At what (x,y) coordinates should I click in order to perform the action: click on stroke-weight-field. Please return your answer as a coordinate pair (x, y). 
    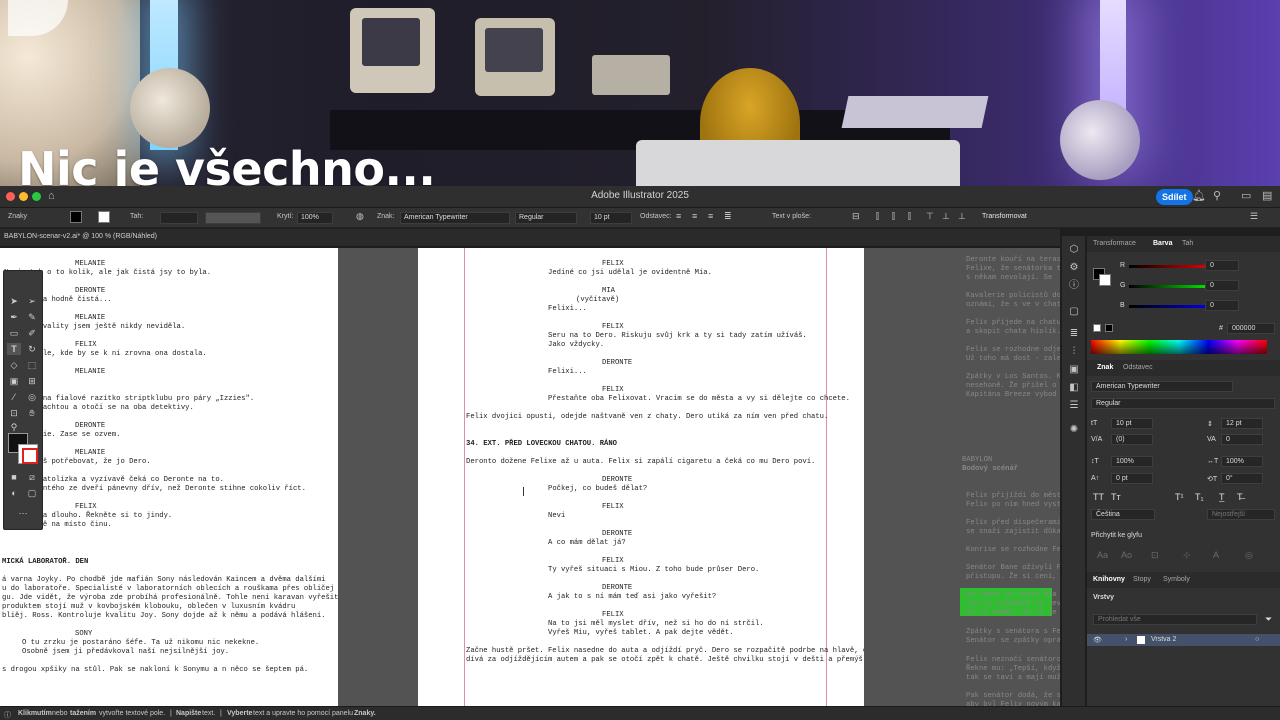
    Looking at the image, I should click on (179, 218).